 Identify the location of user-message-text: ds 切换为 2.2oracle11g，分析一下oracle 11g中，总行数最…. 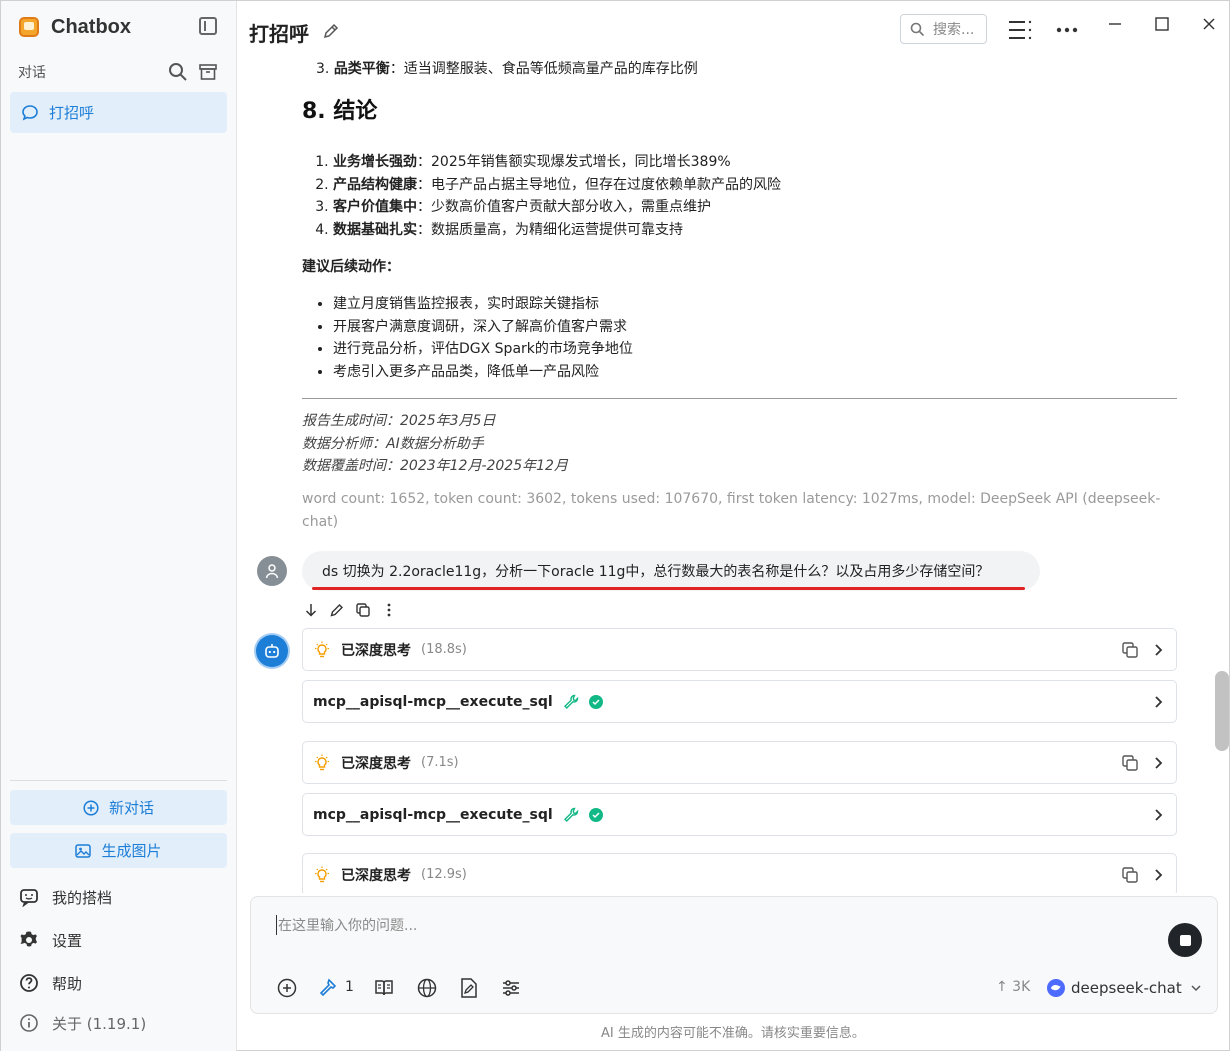
(656, 572).